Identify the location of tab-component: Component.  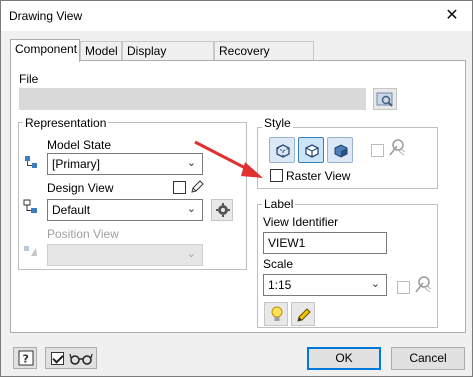
(45, 50).